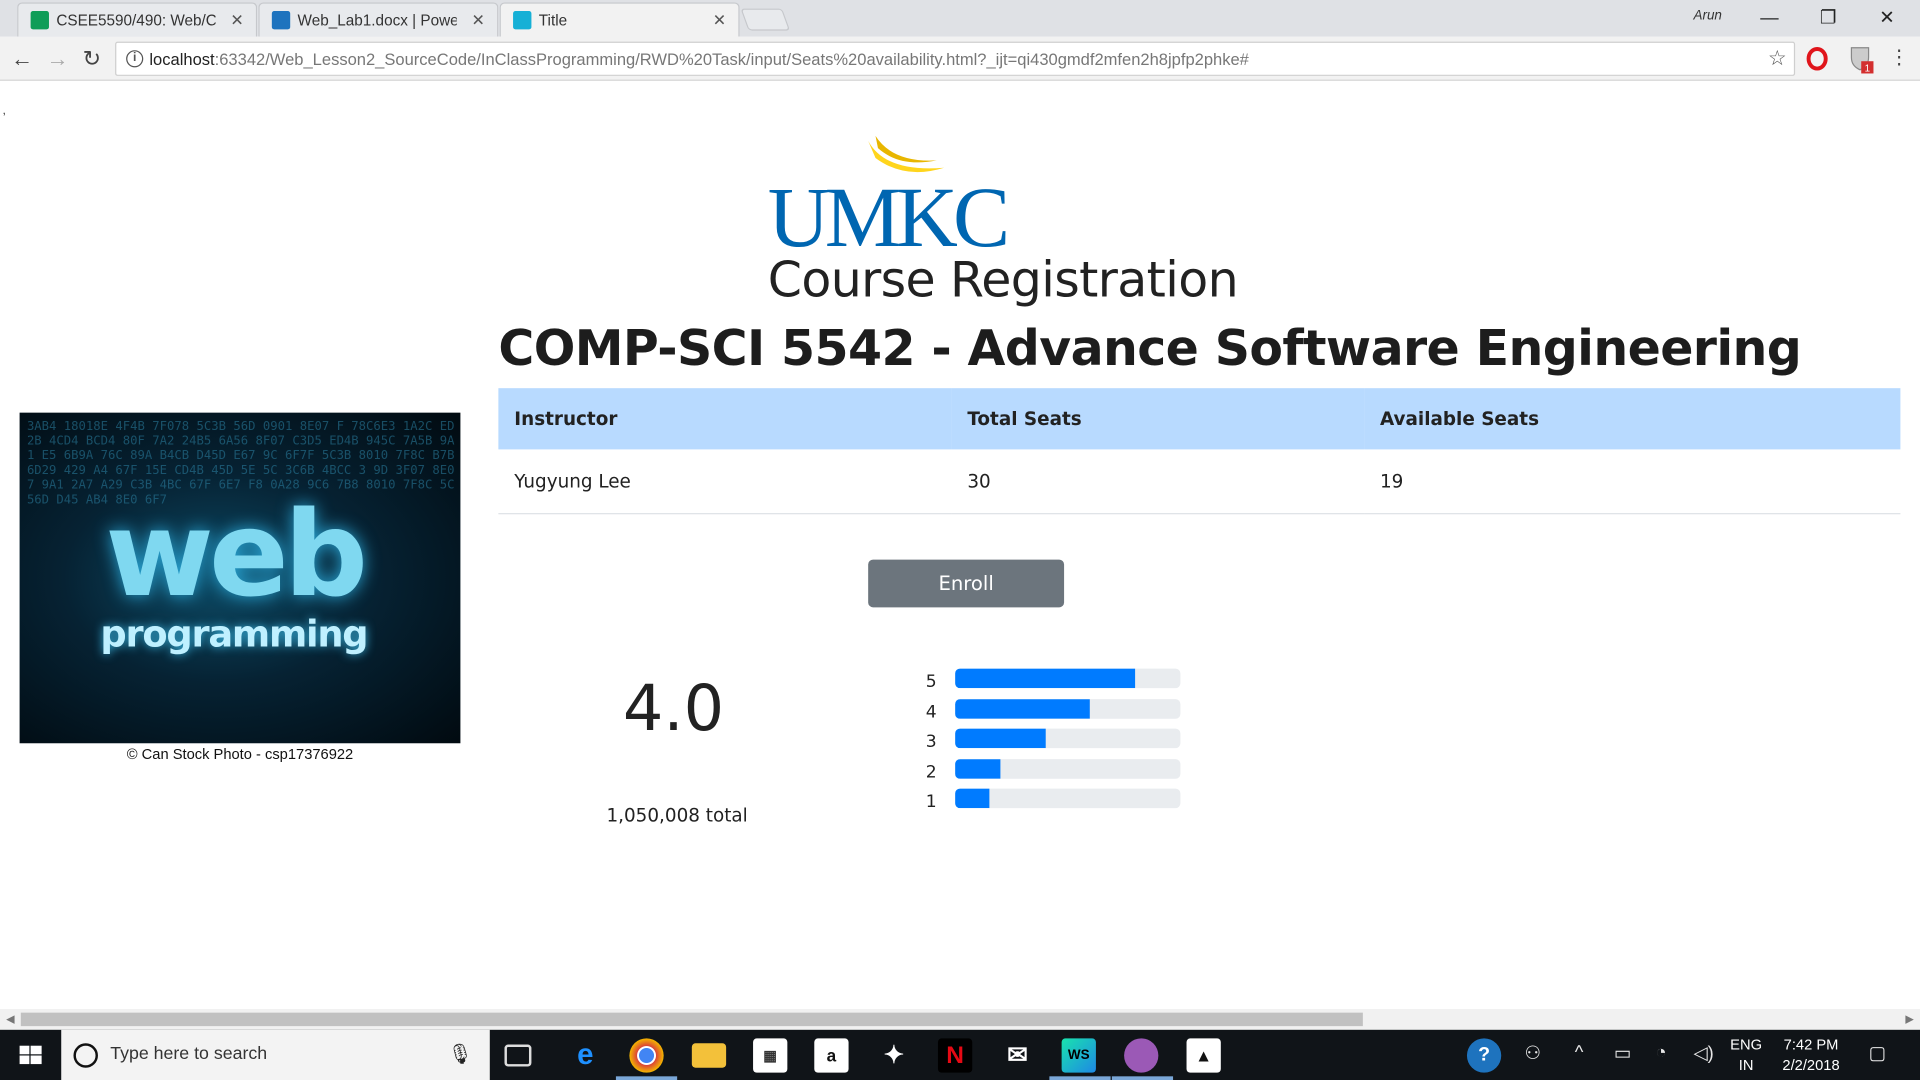 The width and height of the screenshot is (1920, 1080). What do you see at coordinates (281, 20) in the screenshot?
I see `box-icon` at bounding box center [281, 20].